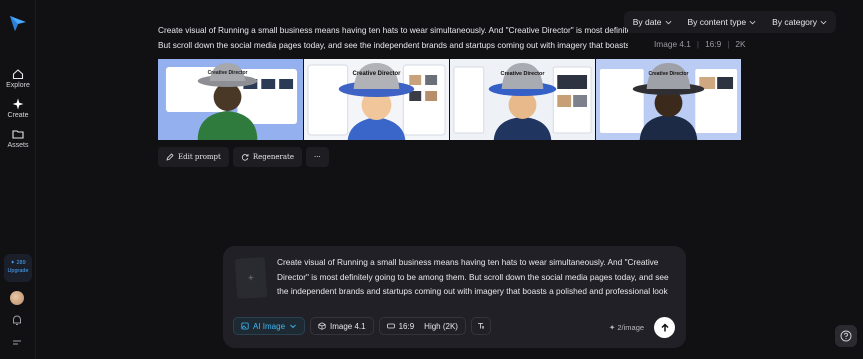 The image size is (863, 359). What do you see at coordinates (18, 263) in the screenshot?
I see `credit-count: ✦ 289` at bounding box center [18, 263].